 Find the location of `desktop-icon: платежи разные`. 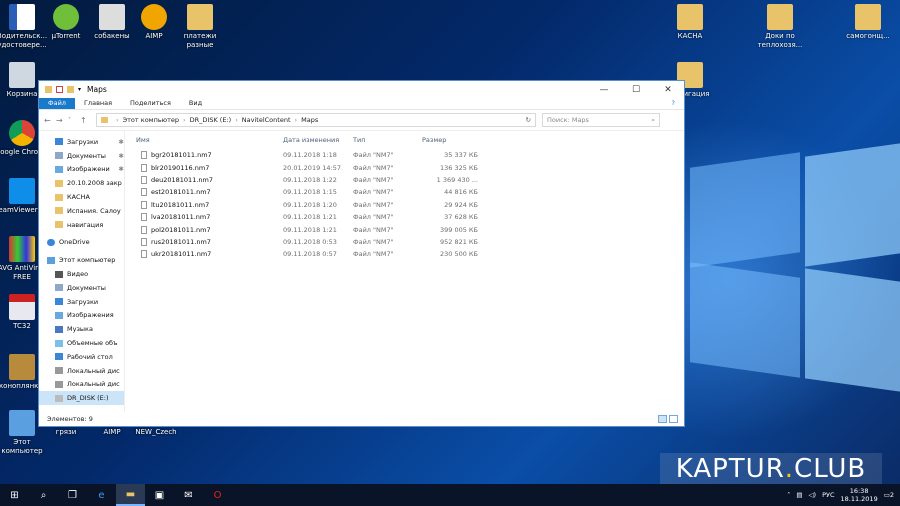

desktop-icon: платежи разные is located at coordinates (200, 27).